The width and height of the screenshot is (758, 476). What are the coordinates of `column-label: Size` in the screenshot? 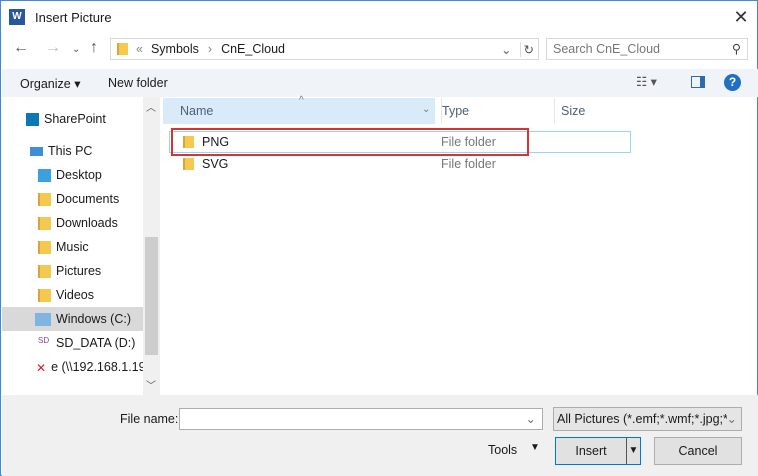 It's located at (573, 111).